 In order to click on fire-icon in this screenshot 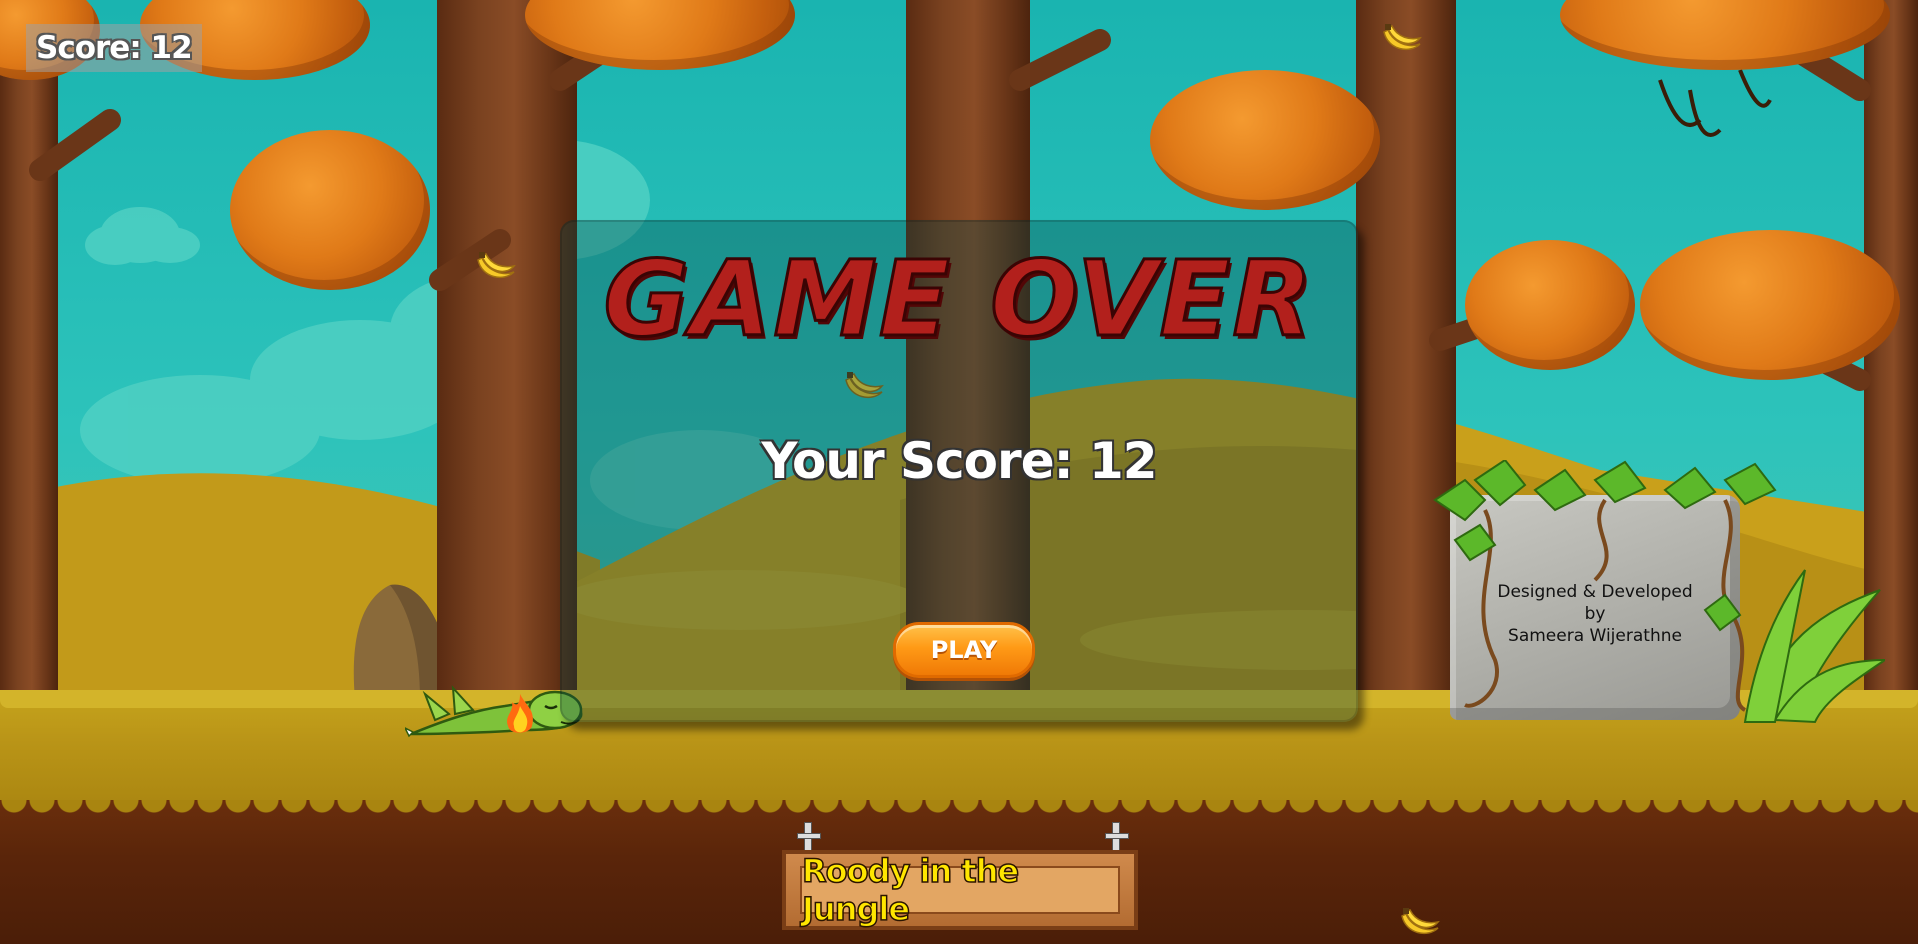, I will do `click(520, 713)`.